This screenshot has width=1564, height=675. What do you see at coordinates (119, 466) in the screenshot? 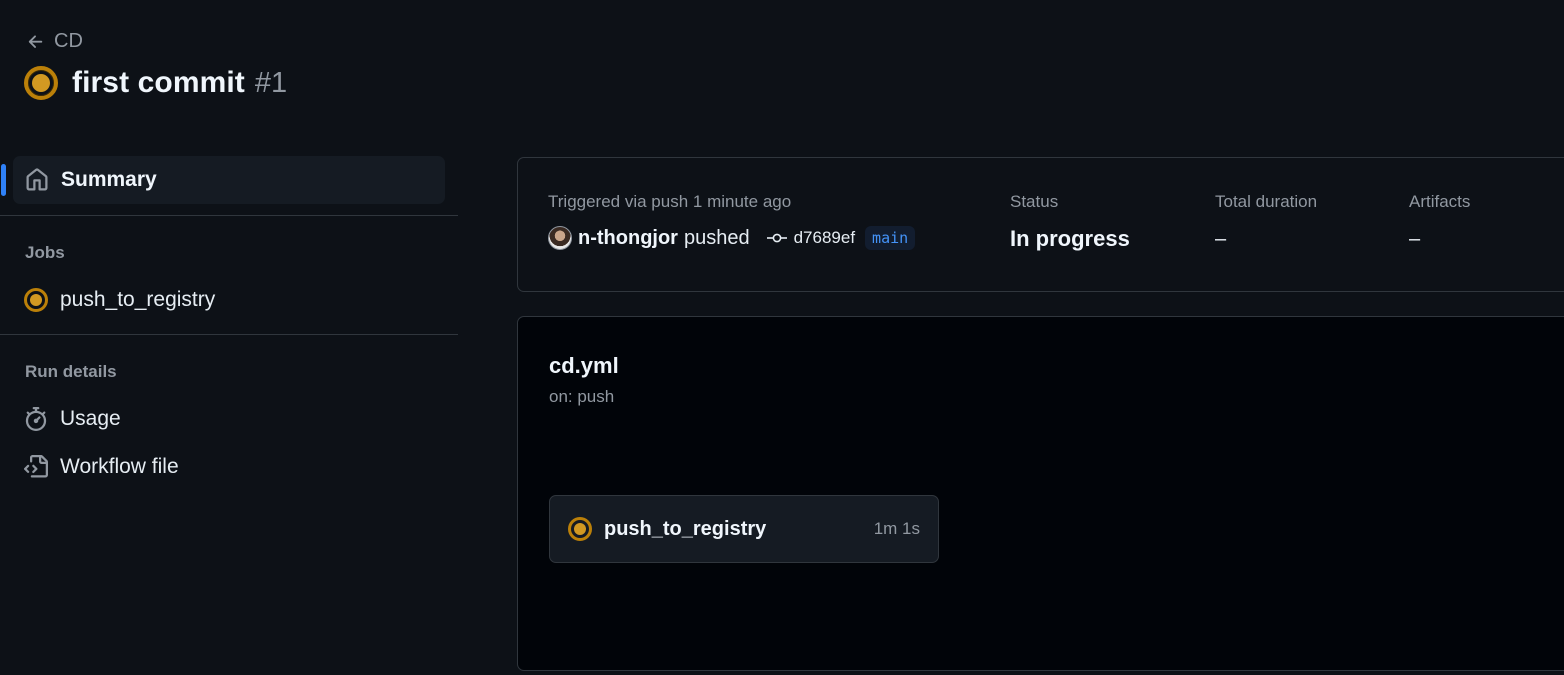
I see `sidebar-item-label: Workflow file` at bounding box center [119, 466].